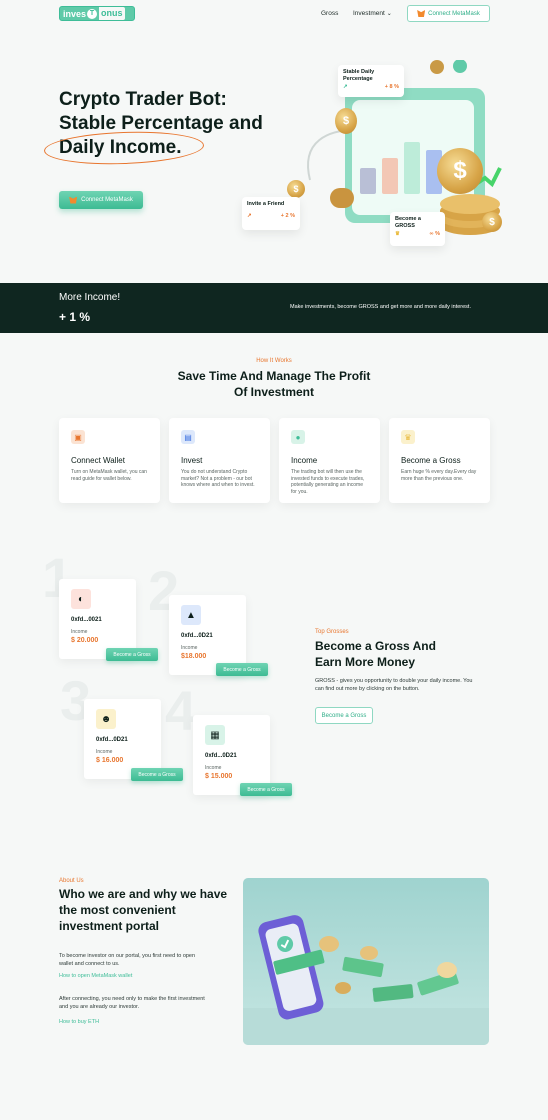  Describe the element at coordinates (219, 776) in the screenshot. I see `gross-income-value: $ 15.000` at that location.